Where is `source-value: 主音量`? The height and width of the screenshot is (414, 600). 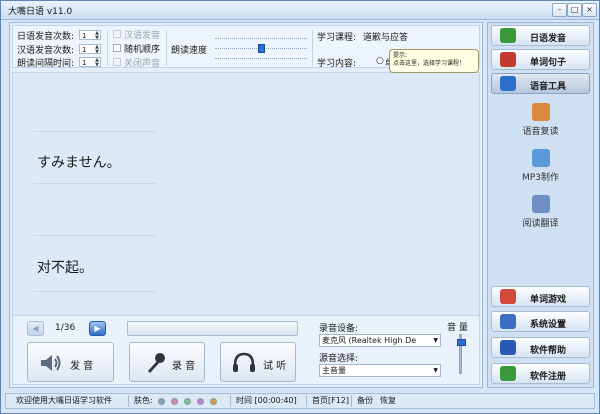
source-value: 主音量 is located at coordinates (334, 370).